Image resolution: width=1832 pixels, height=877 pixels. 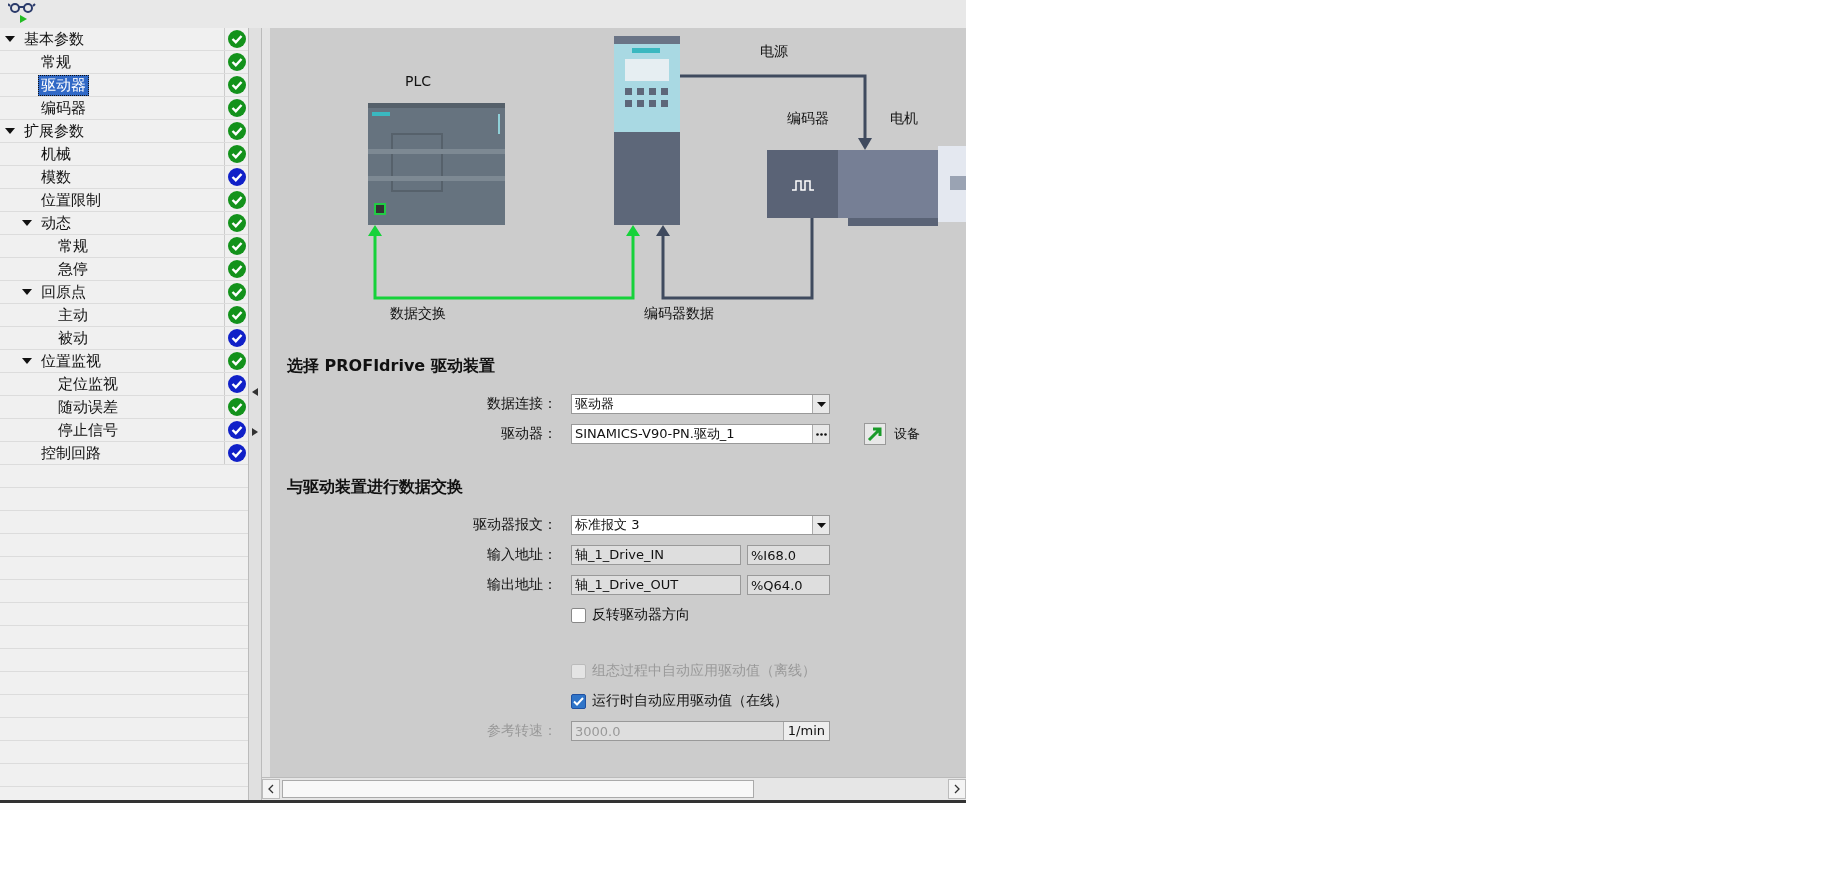 I want to click on field-label: 数据连接：, so click(x=522, y=404).